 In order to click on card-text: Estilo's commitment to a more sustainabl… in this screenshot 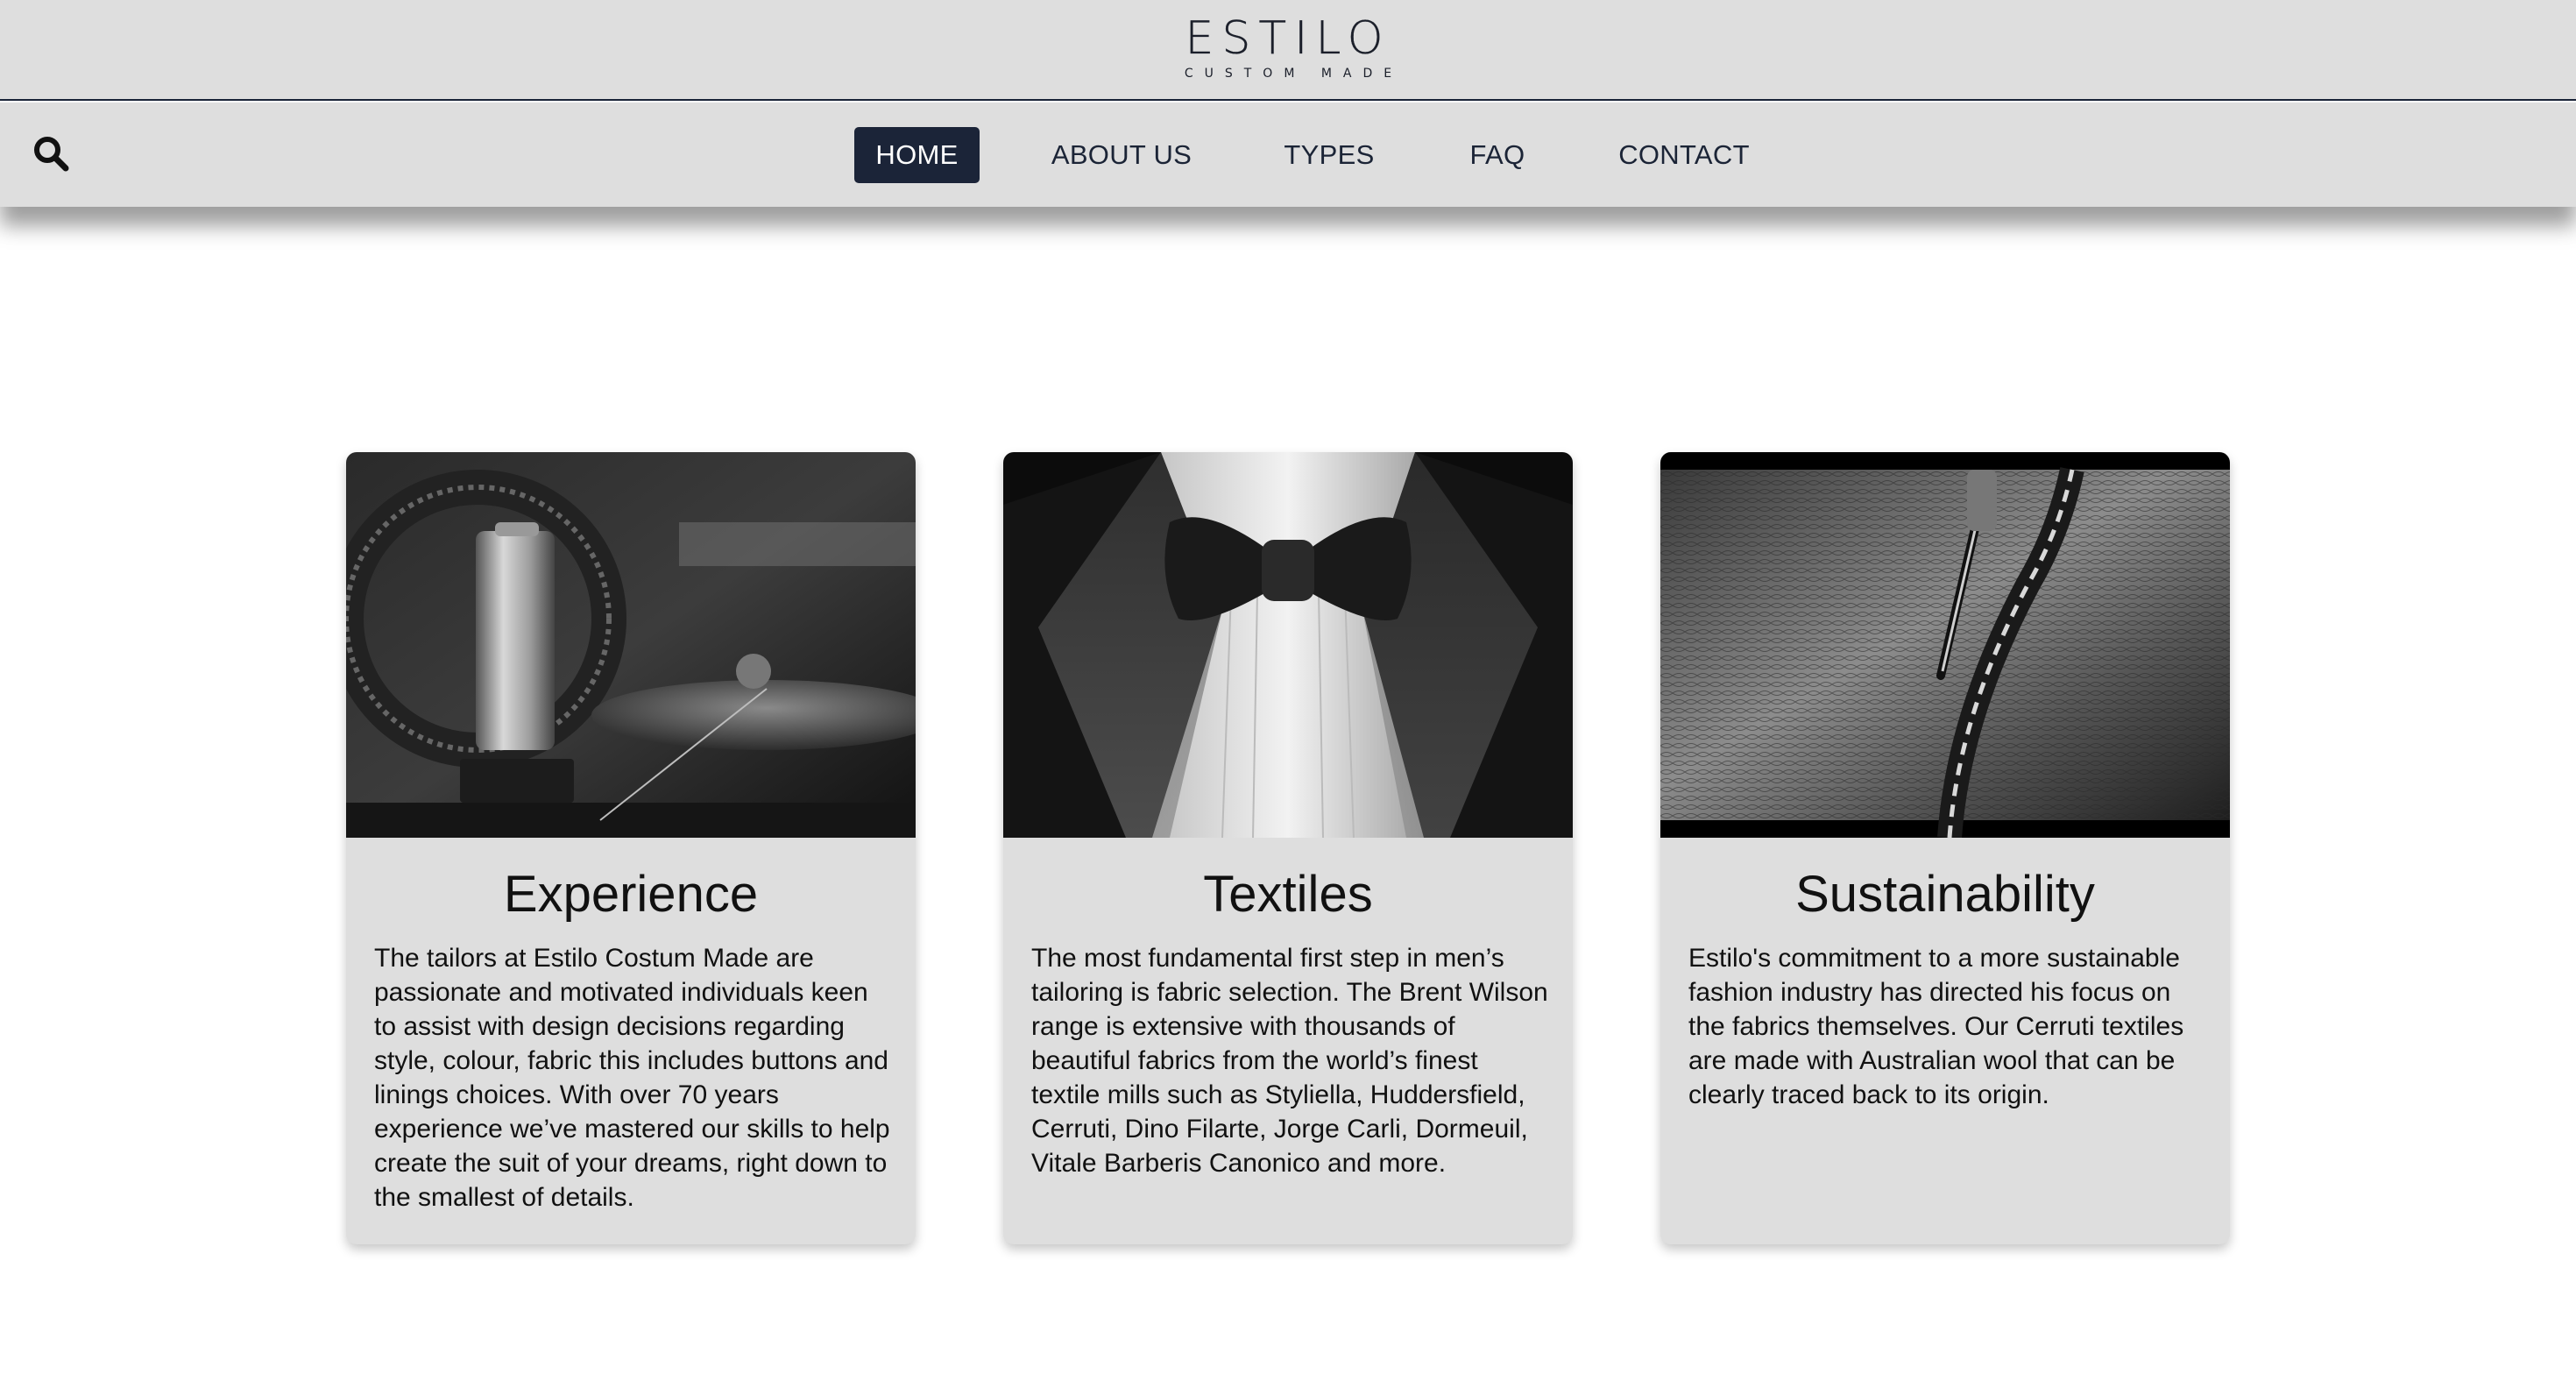, I will do `click(1936, 1026)`.